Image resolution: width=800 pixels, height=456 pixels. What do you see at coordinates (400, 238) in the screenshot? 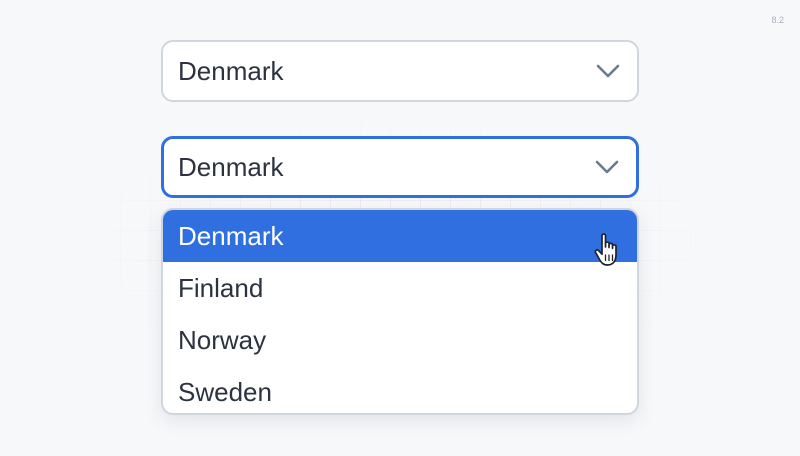
I see `option-denmark: Denmark` at bounding box center [400, 238].